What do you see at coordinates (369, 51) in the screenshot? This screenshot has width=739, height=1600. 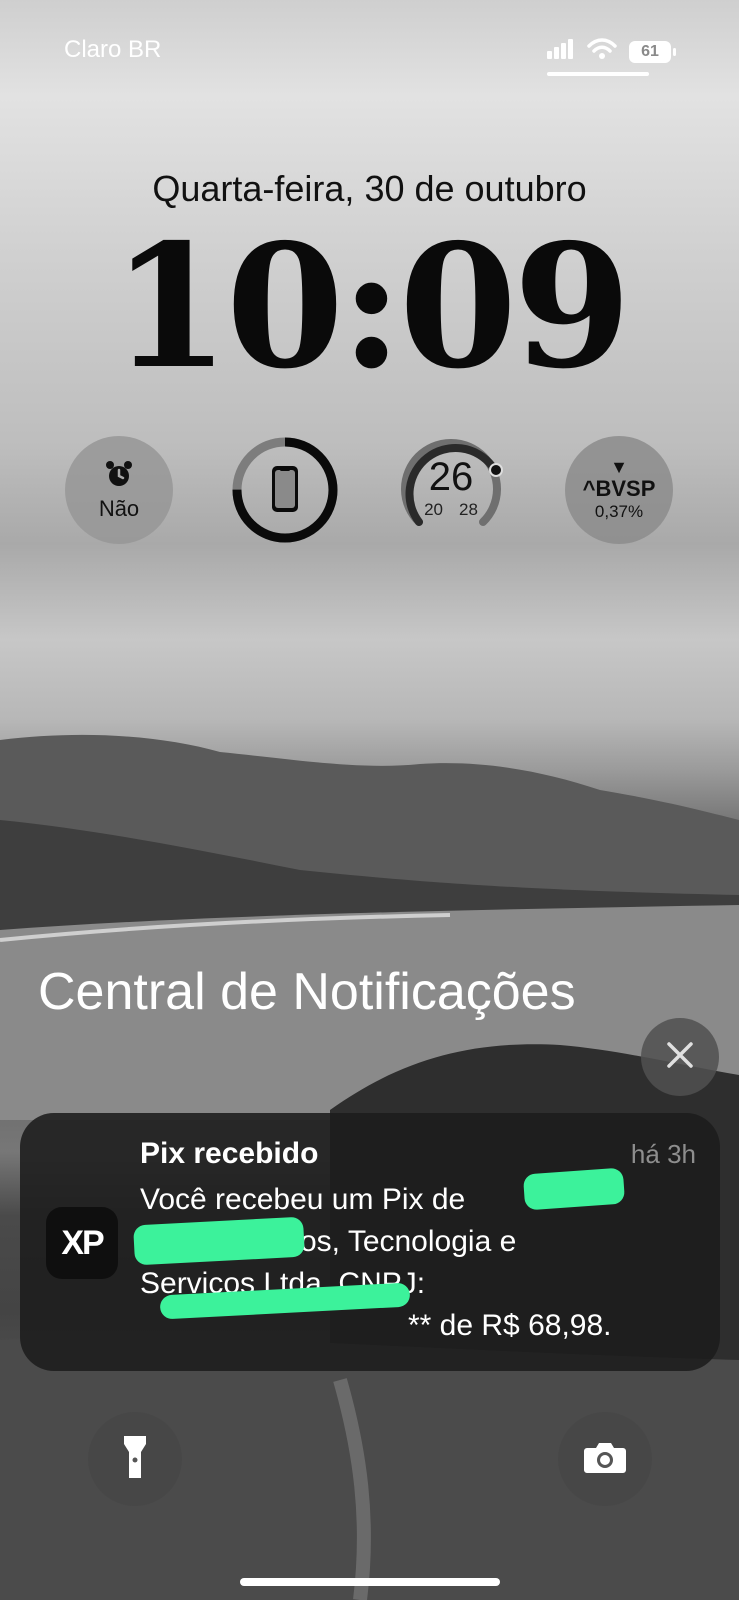 I see `status-bar: Claro BR 61` at bounding box center [369, 51].